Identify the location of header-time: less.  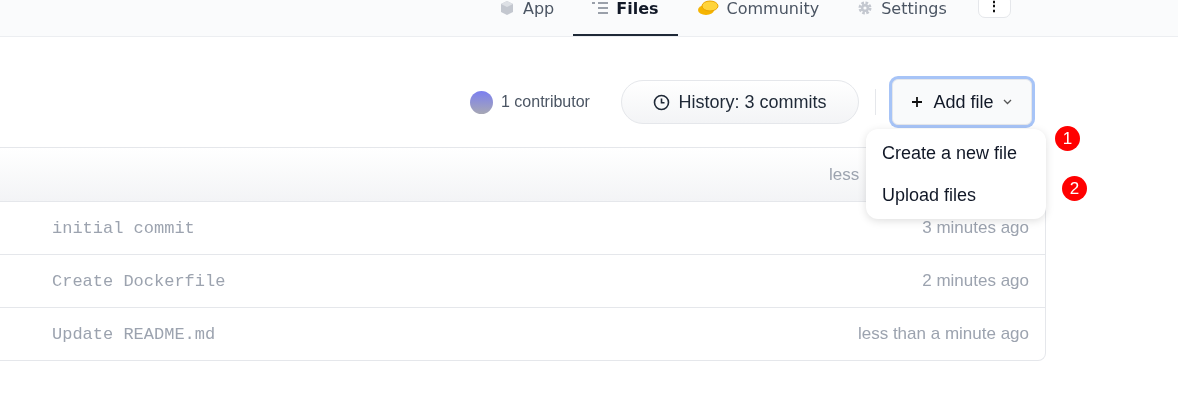
(844, 174).